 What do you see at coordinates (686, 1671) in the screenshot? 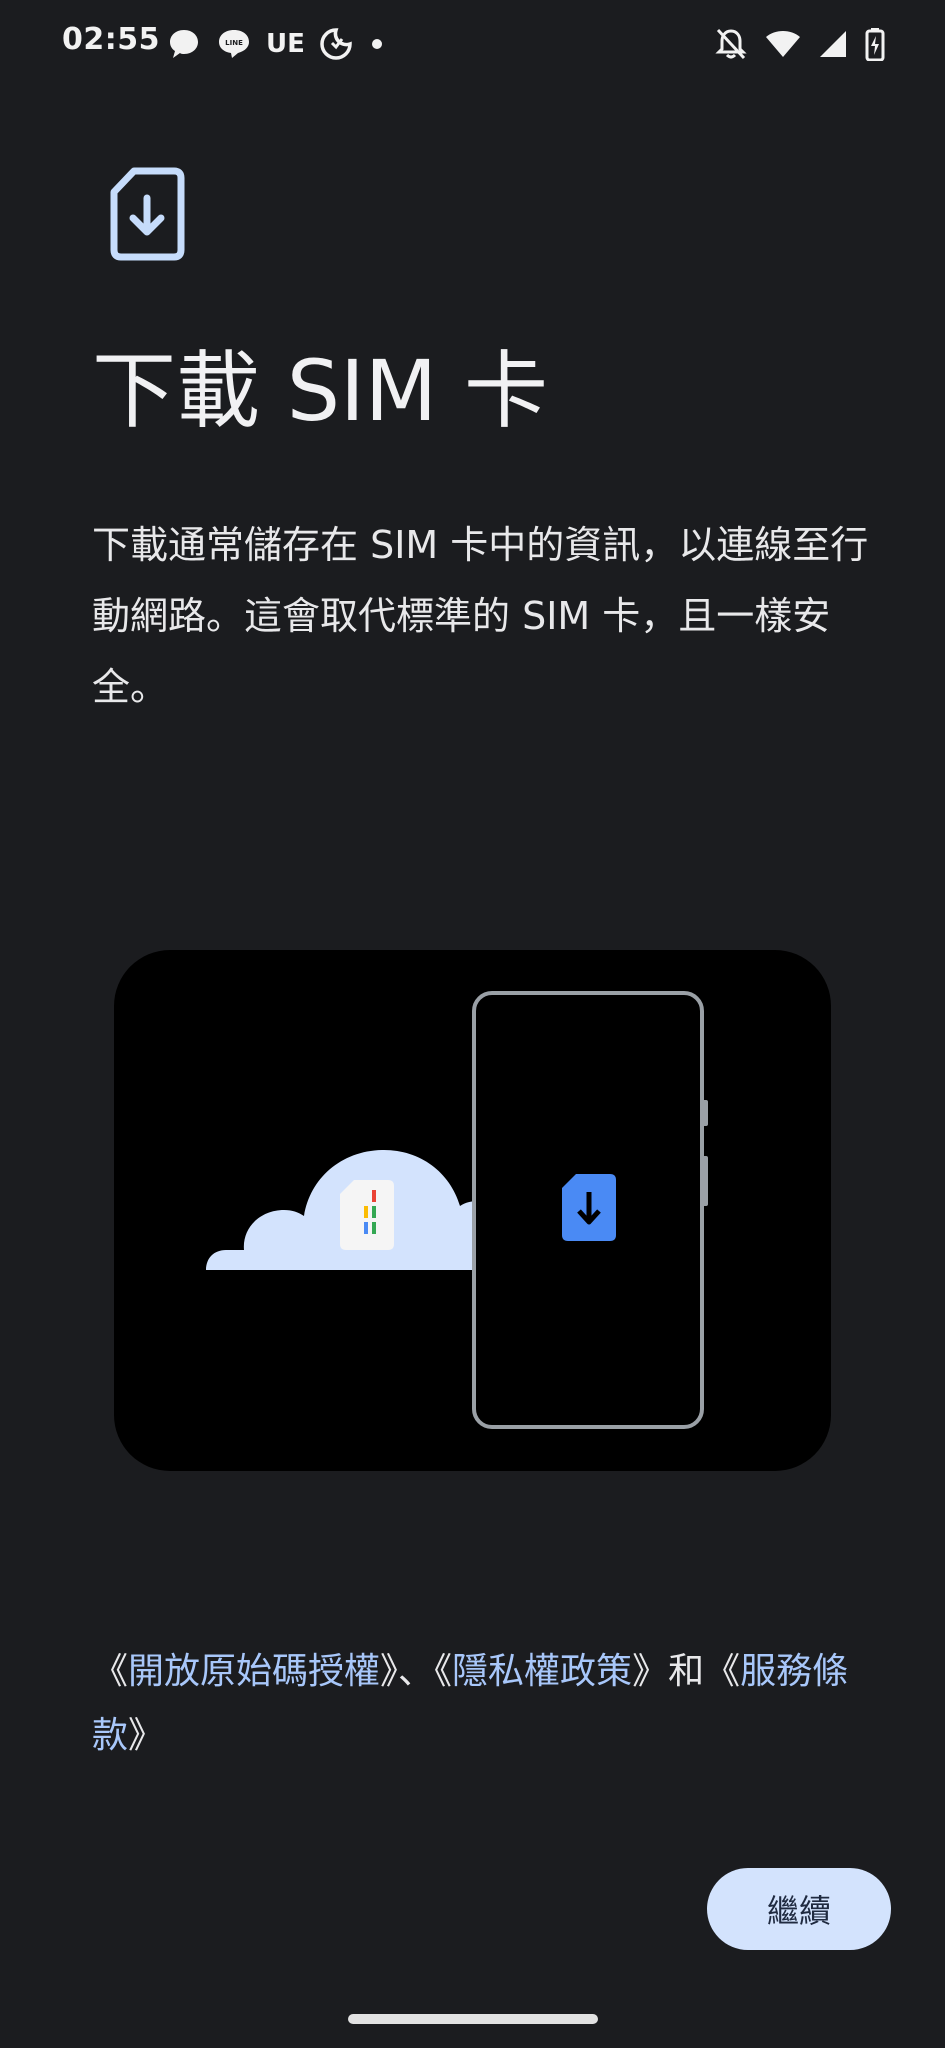
I see `legal-separator: 》和《` at bounding box center [686, 1671].